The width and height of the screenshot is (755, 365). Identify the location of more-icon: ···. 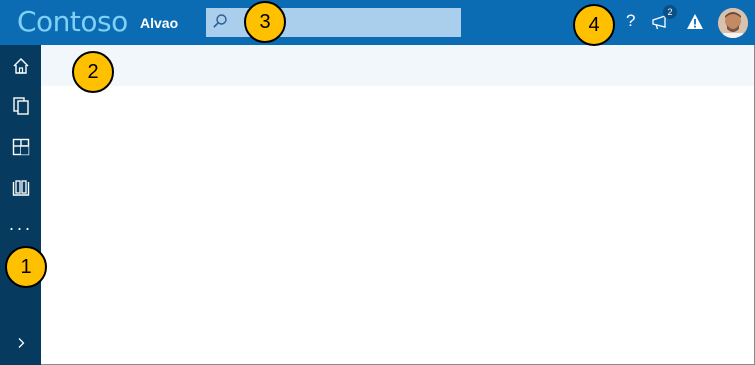
(20, 228).